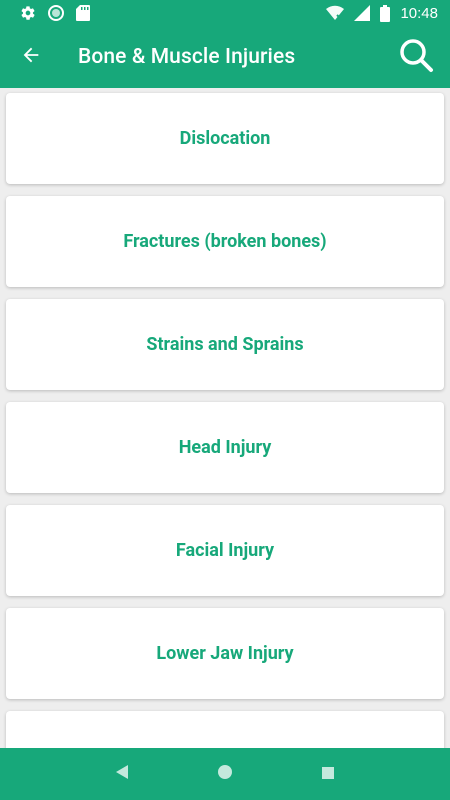 The height and width of the screenshot is (800, 450). What do you see at coordinates (225, 729) in the screenshot?
I see `list-item-partial` at bounding box center [225, 729].